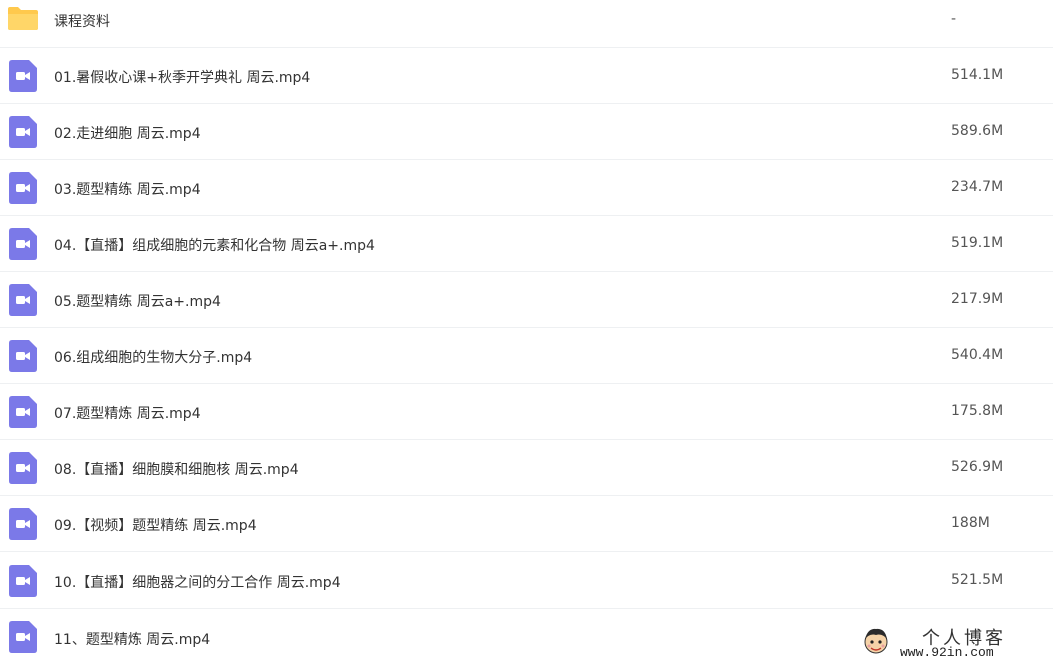 The image size is (1053, 665). Describe the element at coordinates (127, 414) in the screenshot. I see `file-name: 07.题型精炼 周云.mp4` at that location.